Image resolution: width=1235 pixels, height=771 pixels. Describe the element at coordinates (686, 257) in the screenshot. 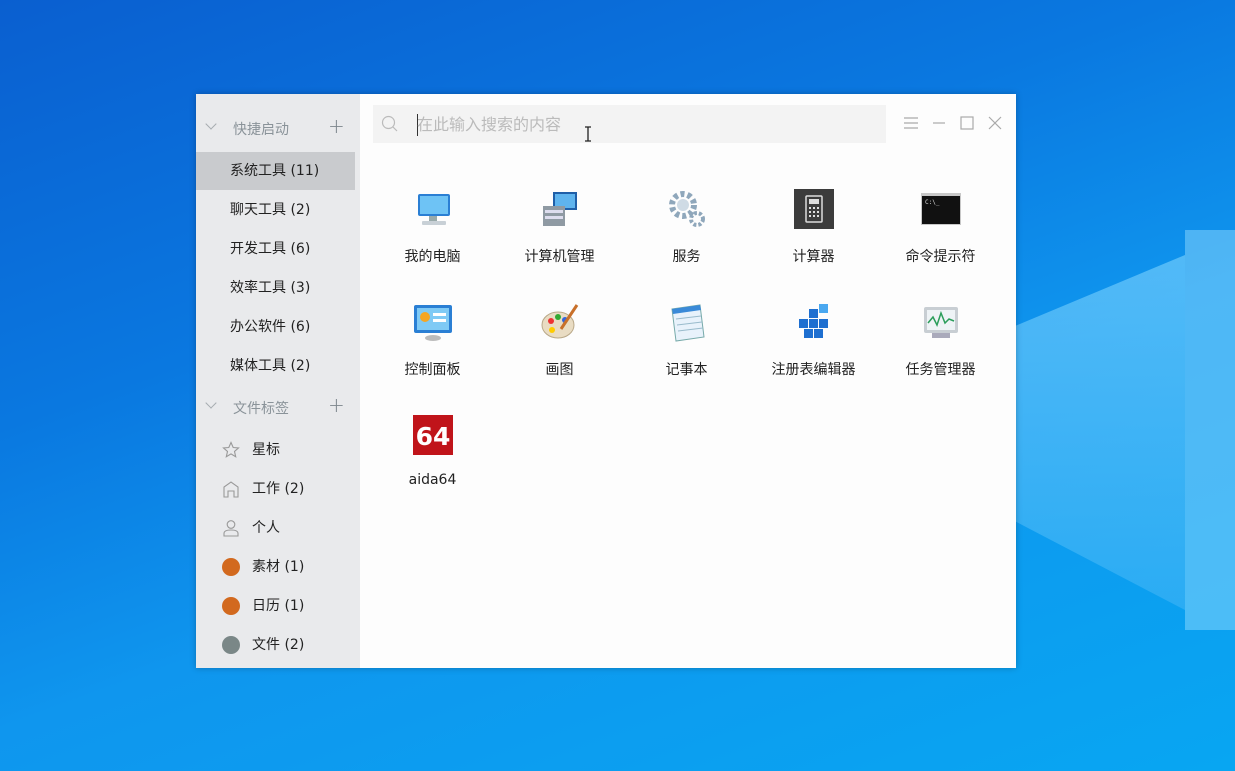

I see `app-label: 服务` at that location.